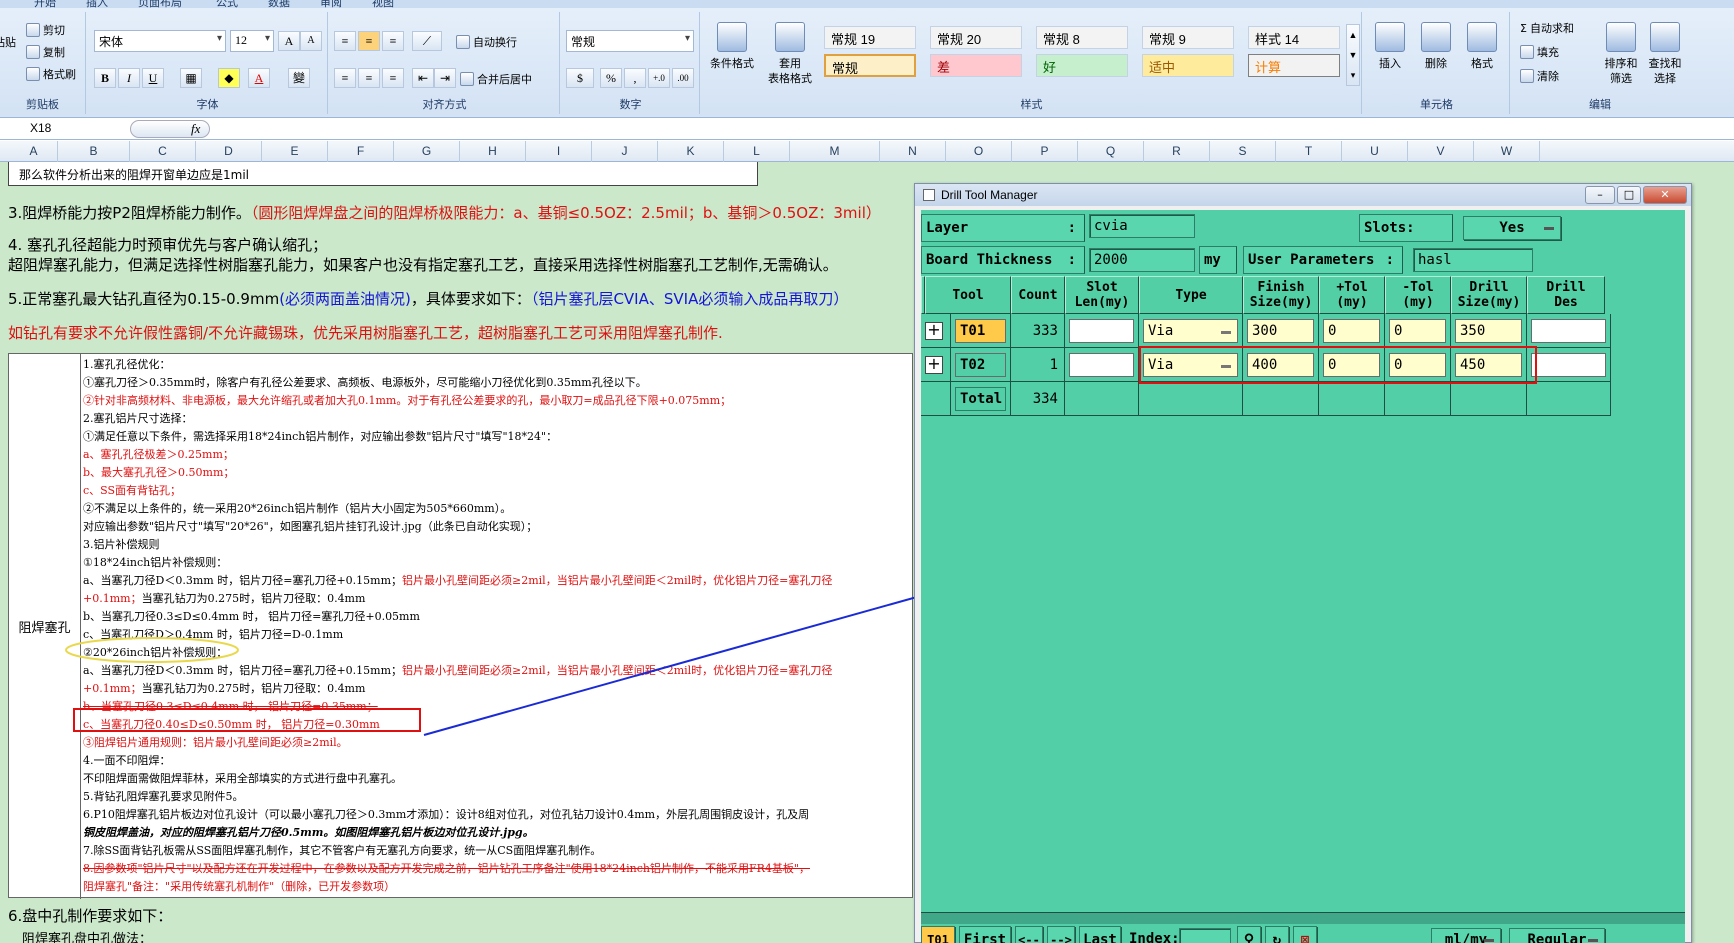 The height and width of the screenshot is (943, 1734). I want to click on style-14: 样式 14, so click(1294, 37).